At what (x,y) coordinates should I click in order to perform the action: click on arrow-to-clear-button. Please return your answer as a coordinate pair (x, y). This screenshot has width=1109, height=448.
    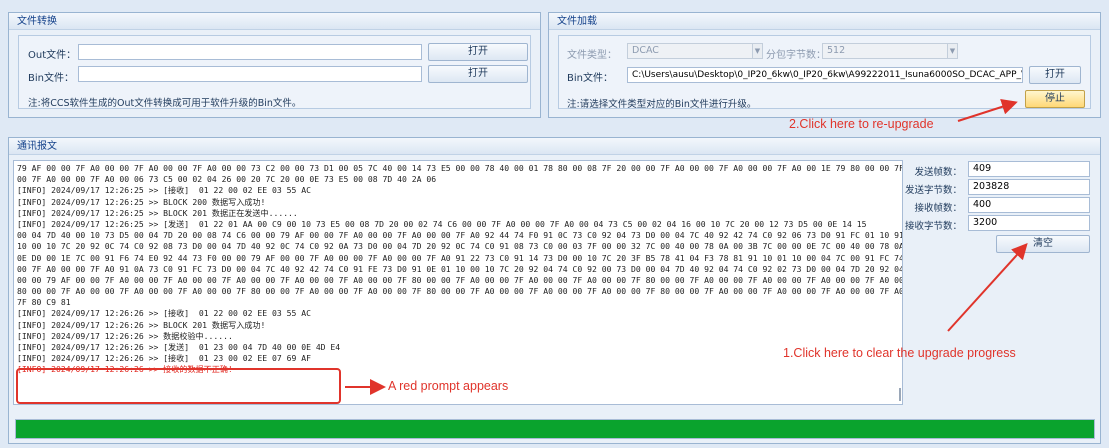
    Looking at the image, I should click on (987, 287).